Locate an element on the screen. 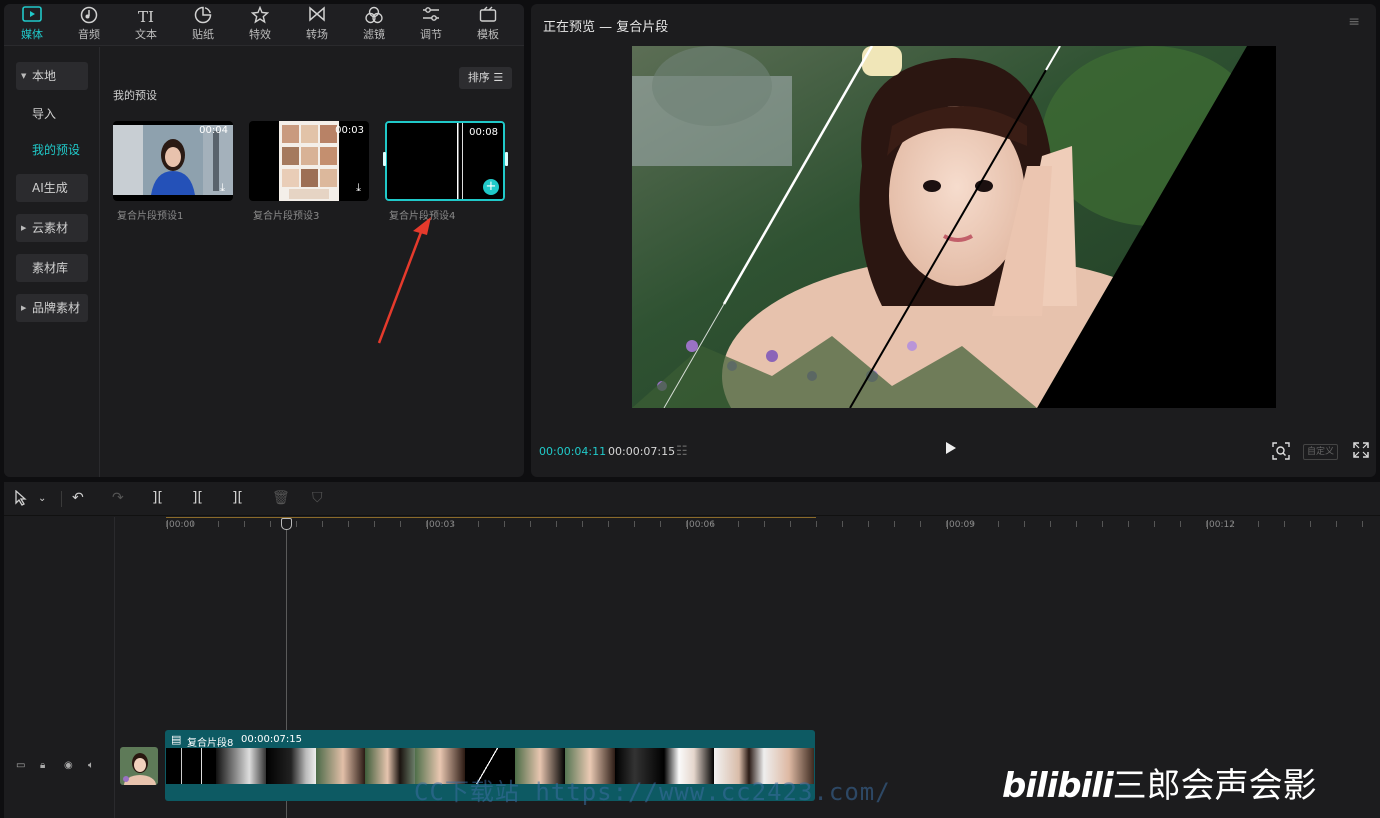  tab-filter: 滤镜 is located at coordinates (374, 26).